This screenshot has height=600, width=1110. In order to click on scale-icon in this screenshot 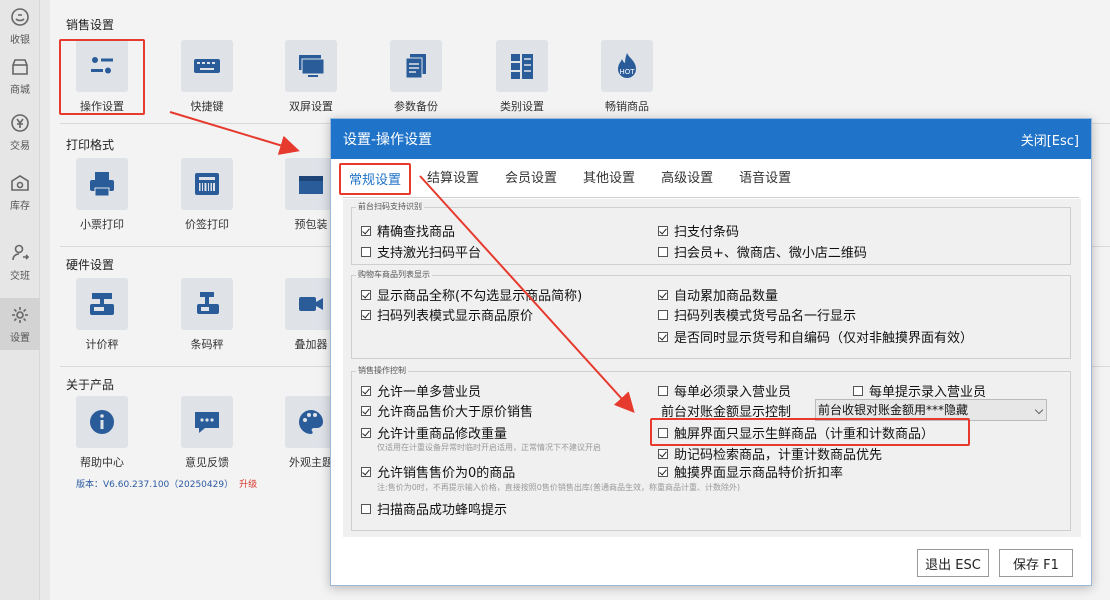, I will do `click(102, 304)`.